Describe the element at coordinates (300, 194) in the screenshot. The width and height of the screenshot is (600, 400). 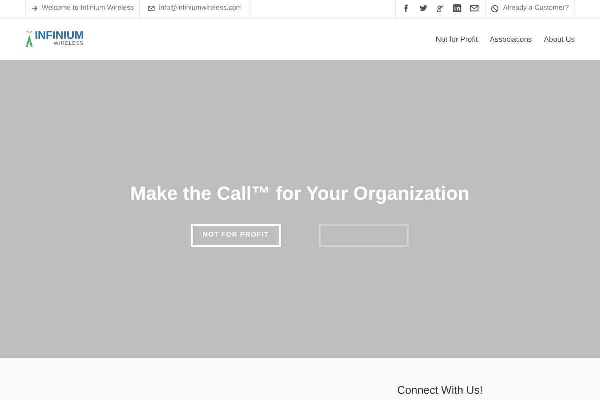
I see `hero-title: Make the Call™ for Your Organization` at that location.